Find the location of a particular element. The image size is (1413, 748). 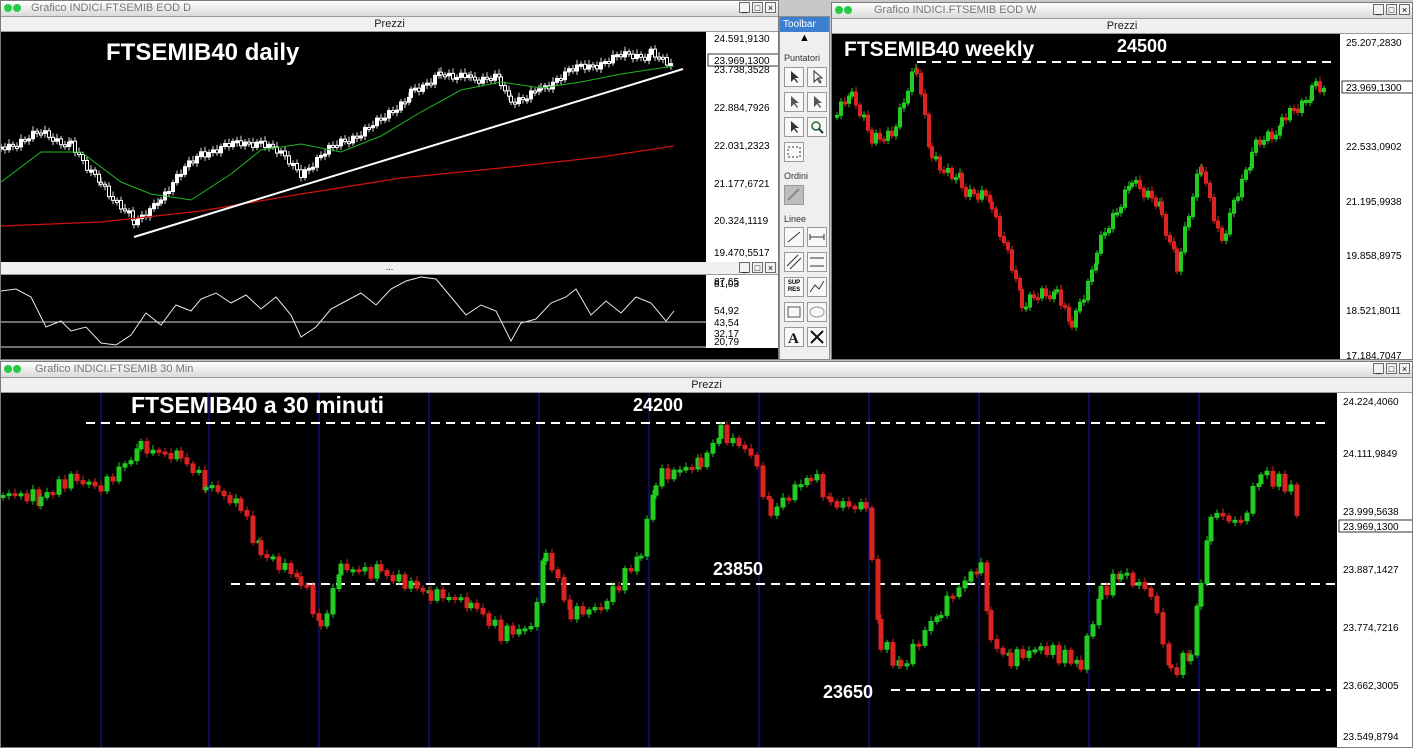

intraday-window-titlebar: Grafico INDICI.FTSEMIB 30 Min _ □ × is located at coordinates (706, 370).